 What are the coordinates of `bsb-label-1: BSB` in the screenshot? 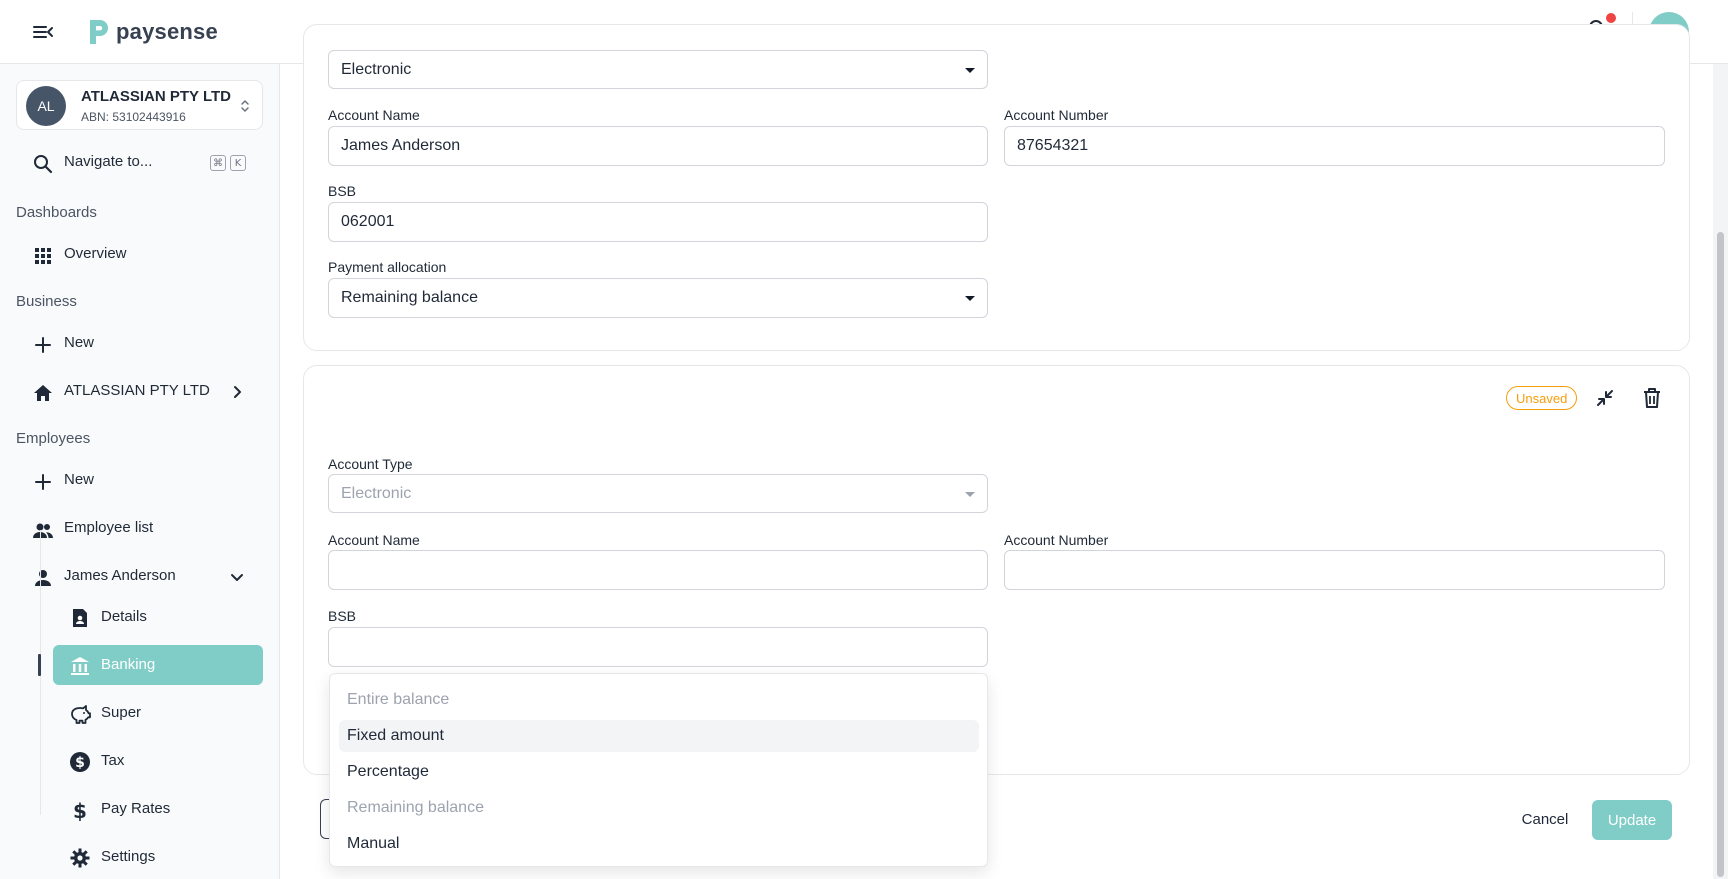 It's located at (342, 191).